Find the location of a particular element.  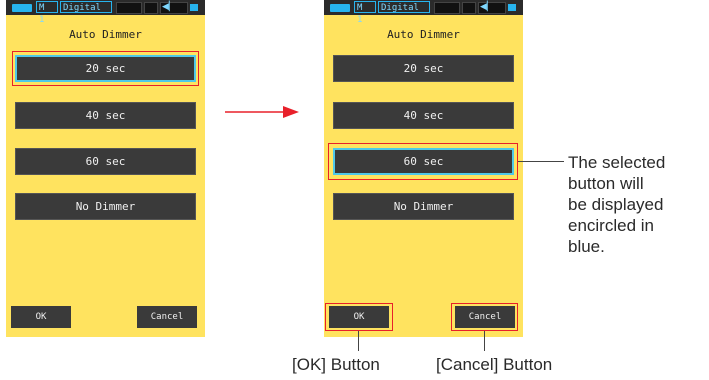

arrow-right-icon is located at coordinates (262, 112).